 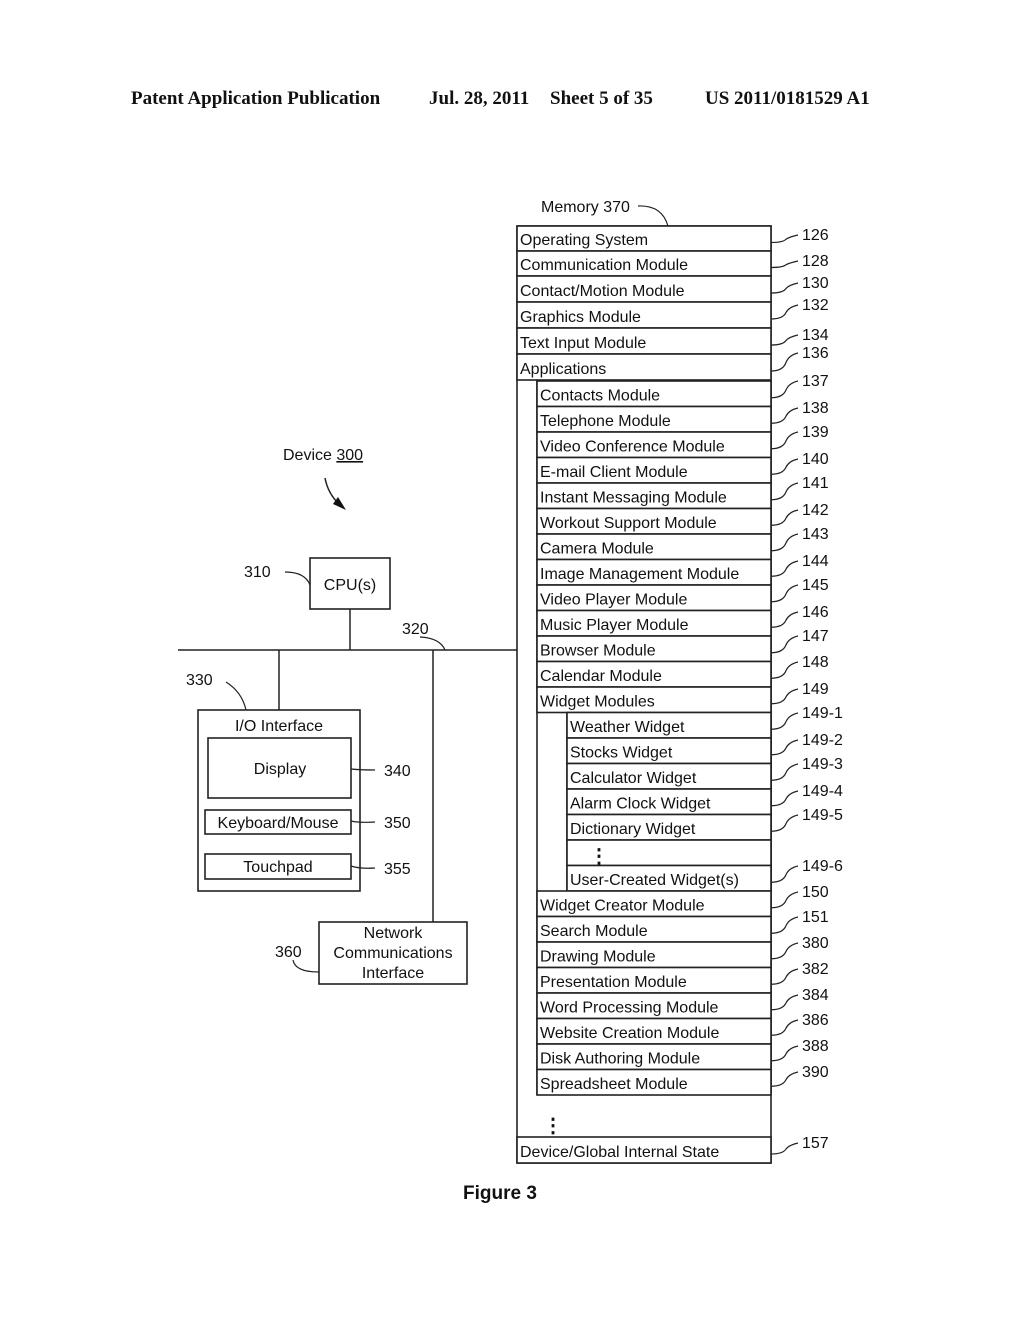 What do you see at coordinates (306, 966) in the screenshot?
I see `network-leader` at bounding box center [306, 966].